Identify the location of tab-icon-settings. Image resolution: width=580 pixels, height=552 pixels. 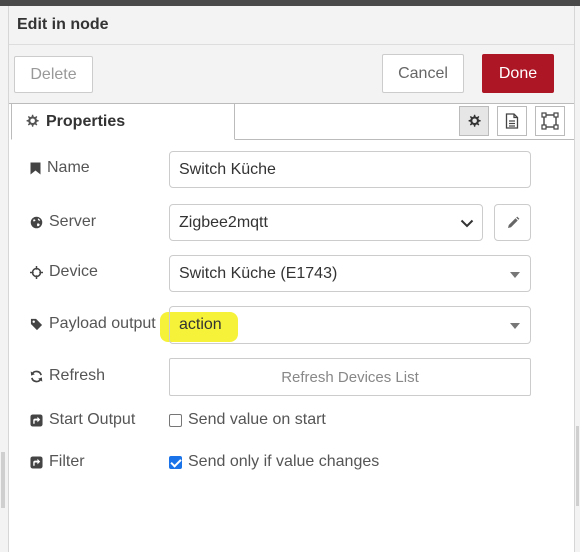
(474, 121).